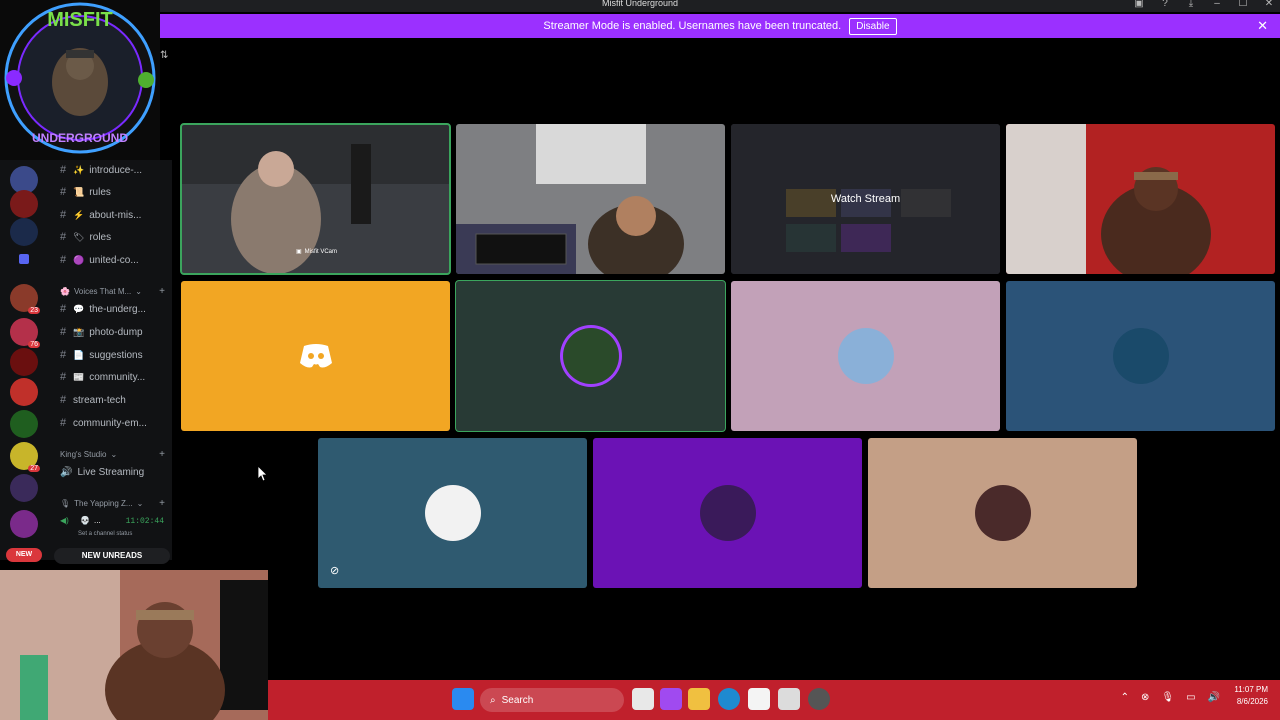 This screenshot has width=1280, height=720. I want to click on disable-button: Disable, so click(873, 26).